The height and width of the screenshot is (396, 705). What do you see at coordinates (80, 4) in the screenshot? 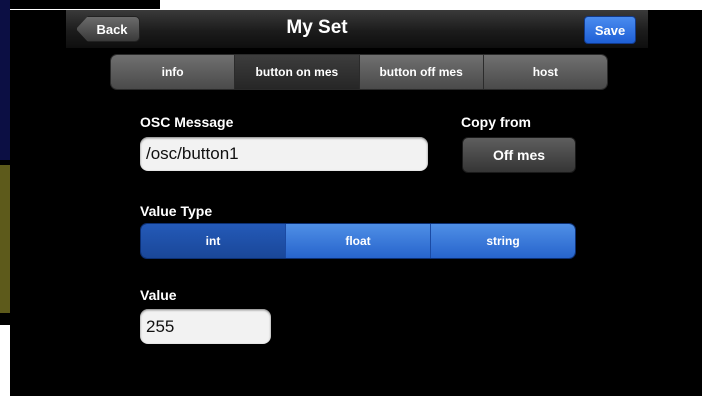
I see `background-strip` at bounding box center [80, 4].